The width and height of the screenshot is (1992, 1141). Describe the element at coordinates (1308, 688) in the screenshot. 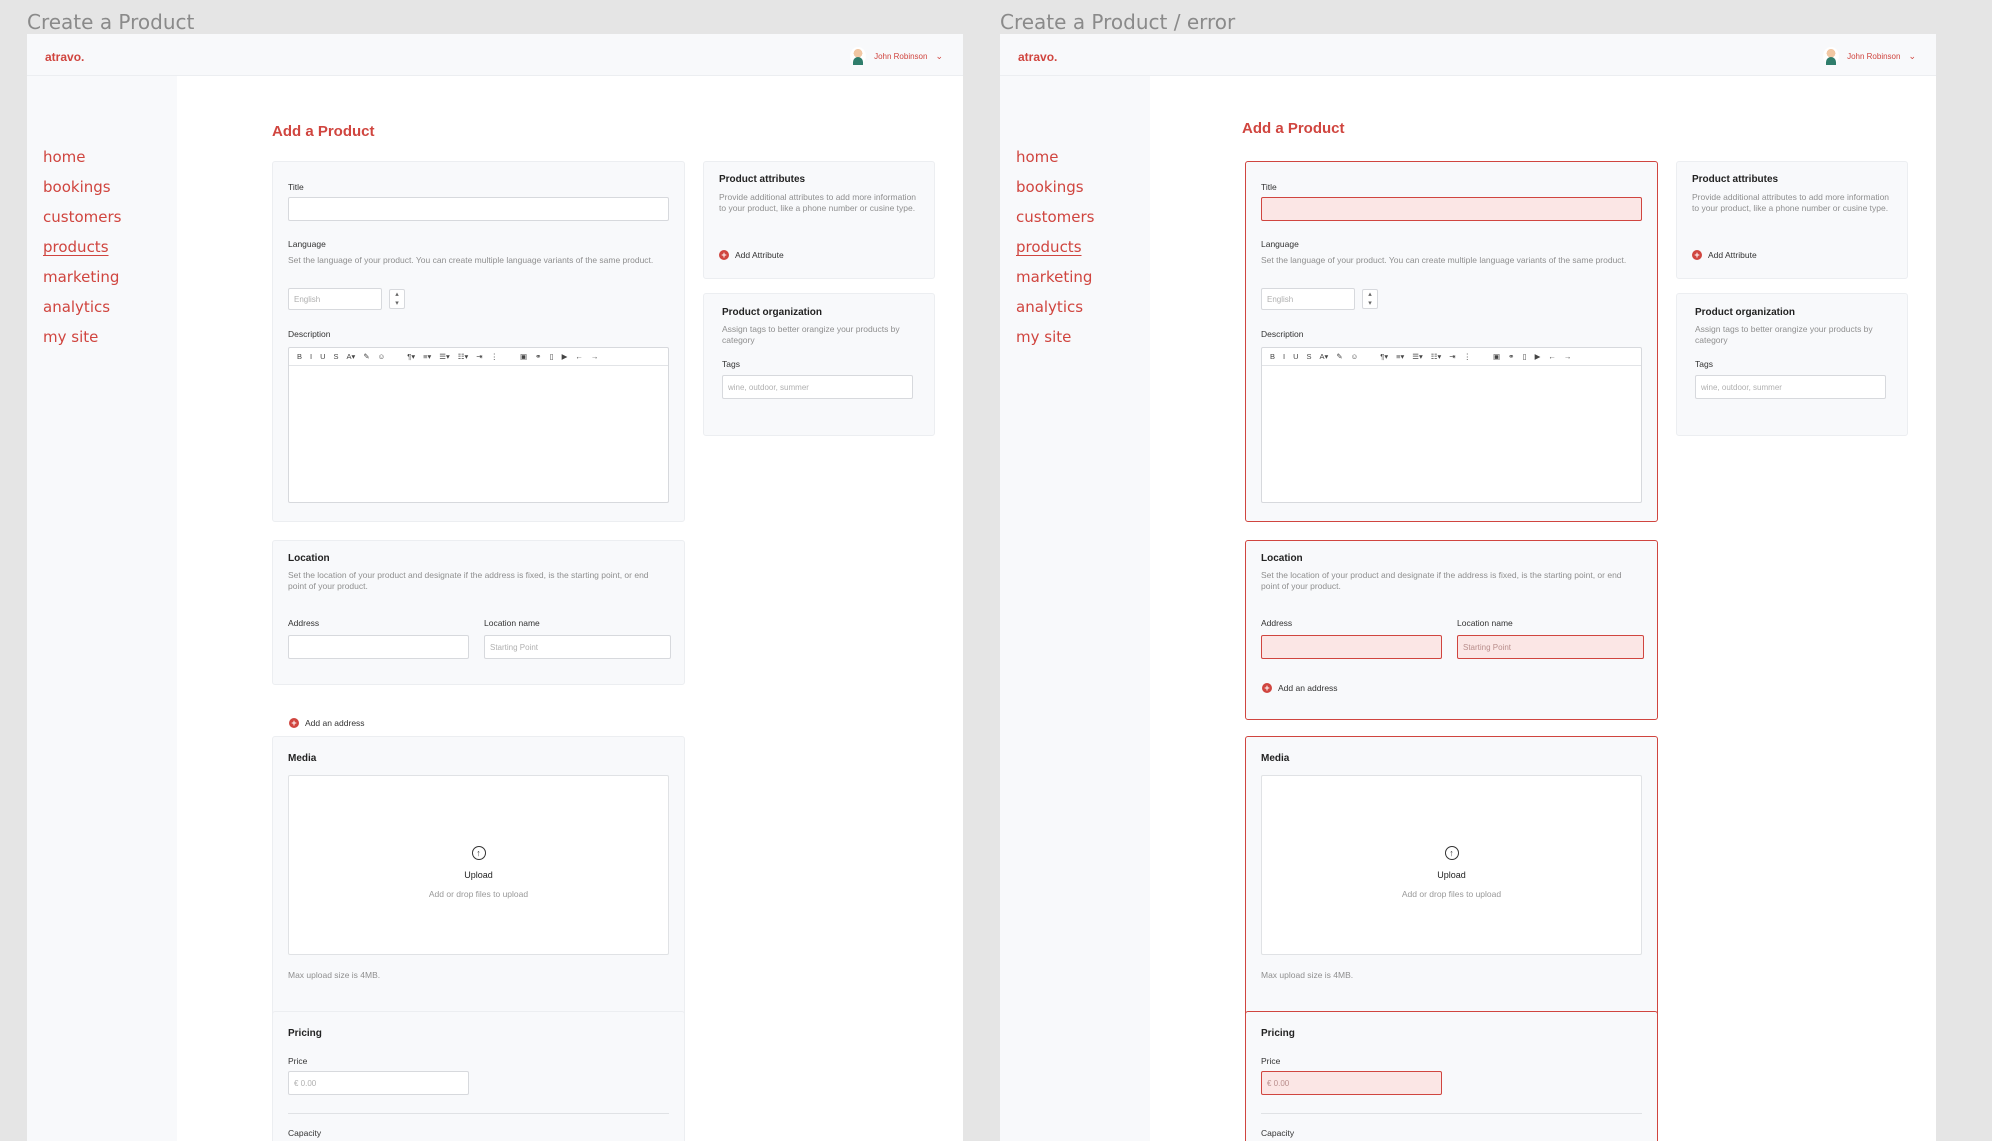

I see `add-address-label: Add an address` at that location.